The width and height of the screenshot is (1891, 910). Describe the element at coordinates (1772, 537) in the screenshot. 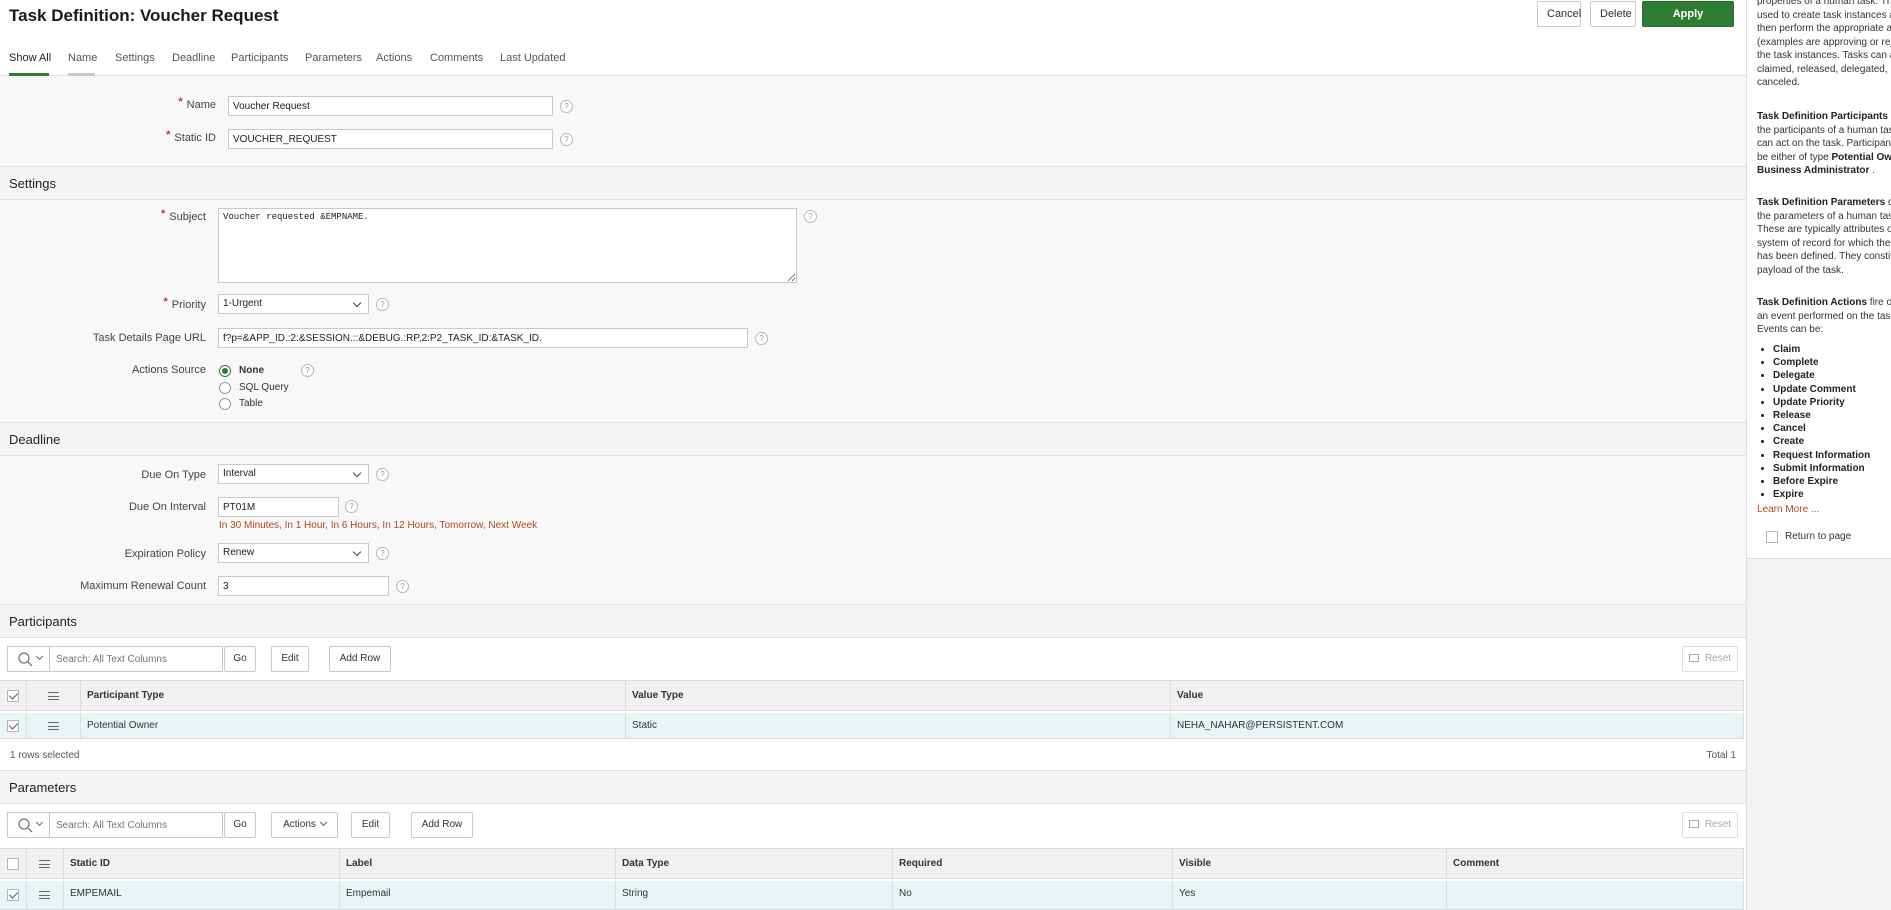

I see `return-to-page-checkbox` at that location.